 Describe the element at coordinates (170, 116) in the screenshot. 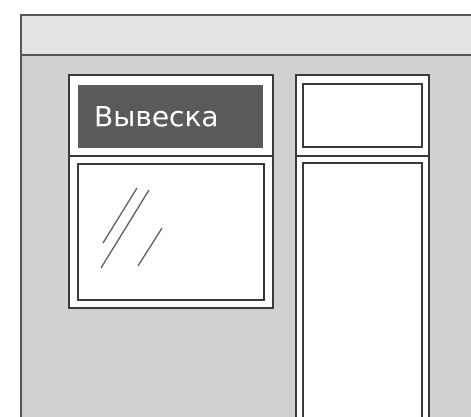

I see `signboard: Вывеска` at that location.